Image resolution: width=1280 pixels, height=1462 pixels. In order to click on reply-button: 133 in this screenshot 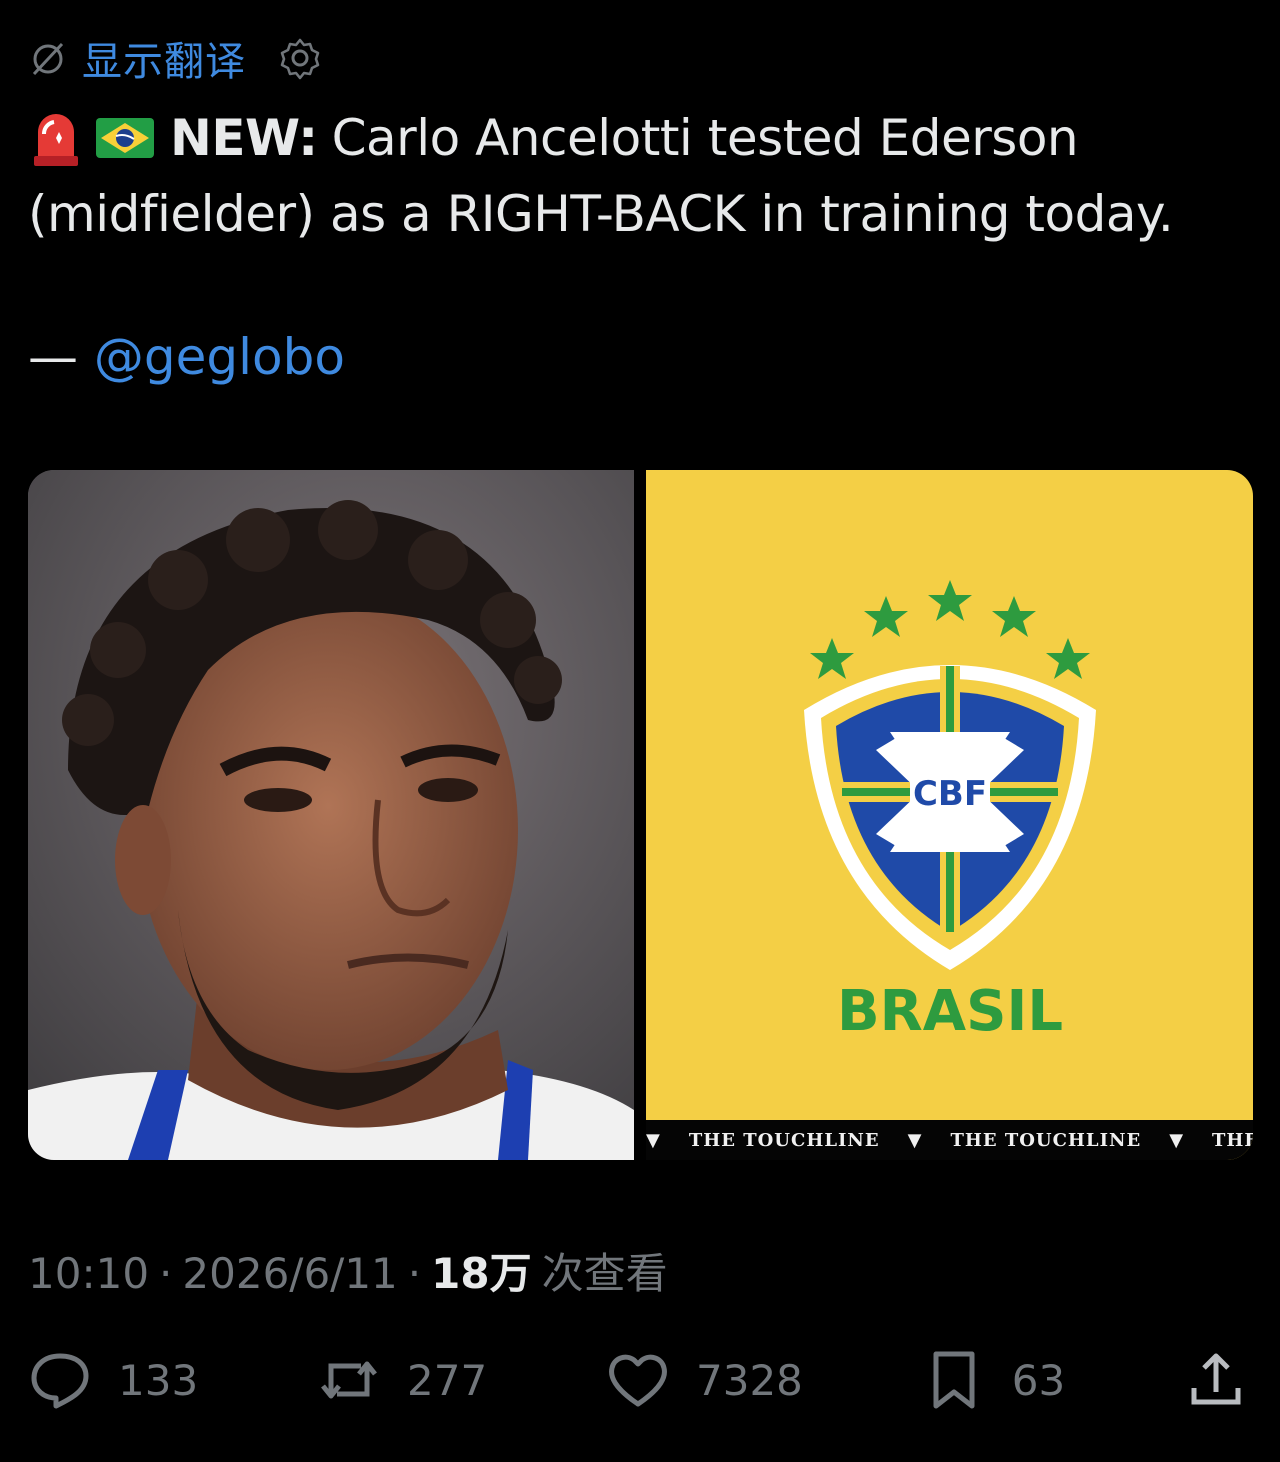, I will do `click(113, 1380)`.